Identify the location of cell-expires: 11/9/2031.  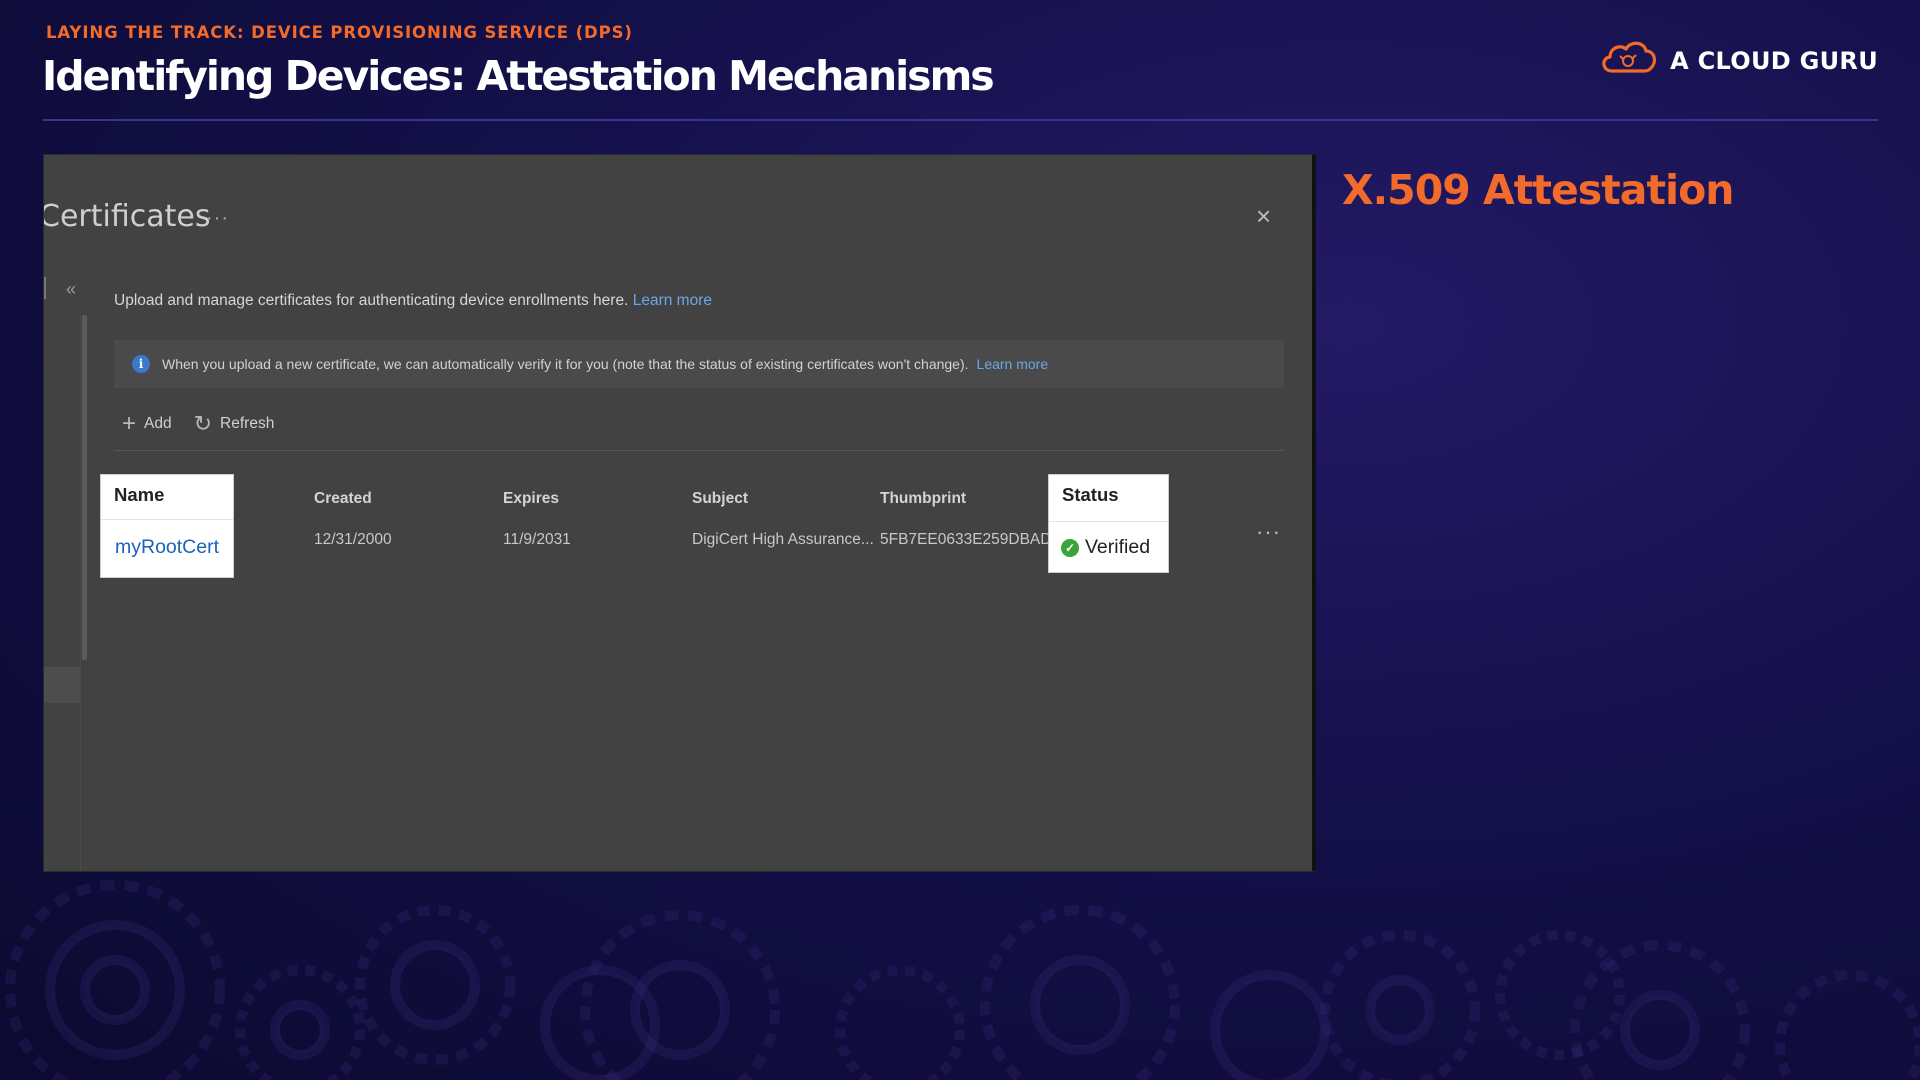
(537, 539).